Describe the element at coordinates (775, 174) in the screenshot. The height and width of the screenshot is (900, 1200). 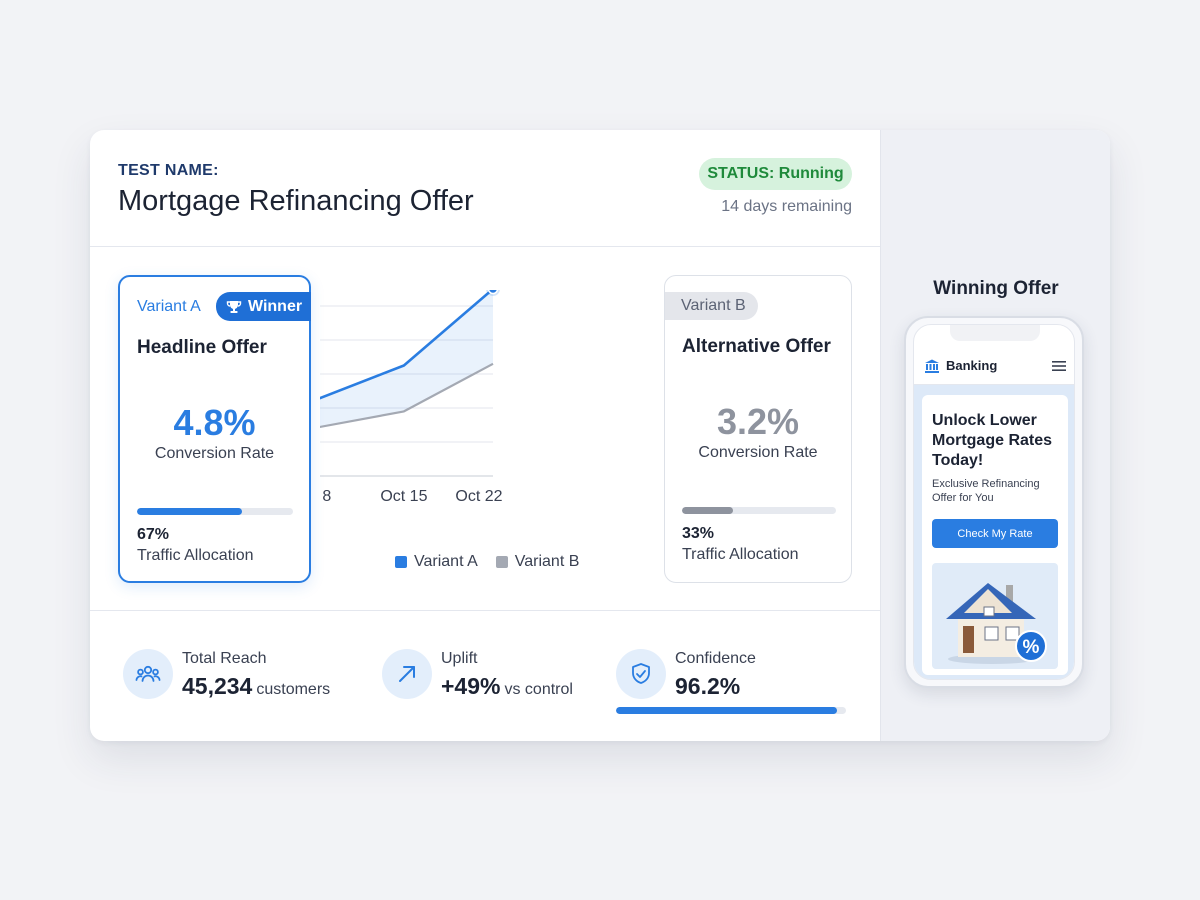
I see `status-badge: STATUS: Running` at that location.